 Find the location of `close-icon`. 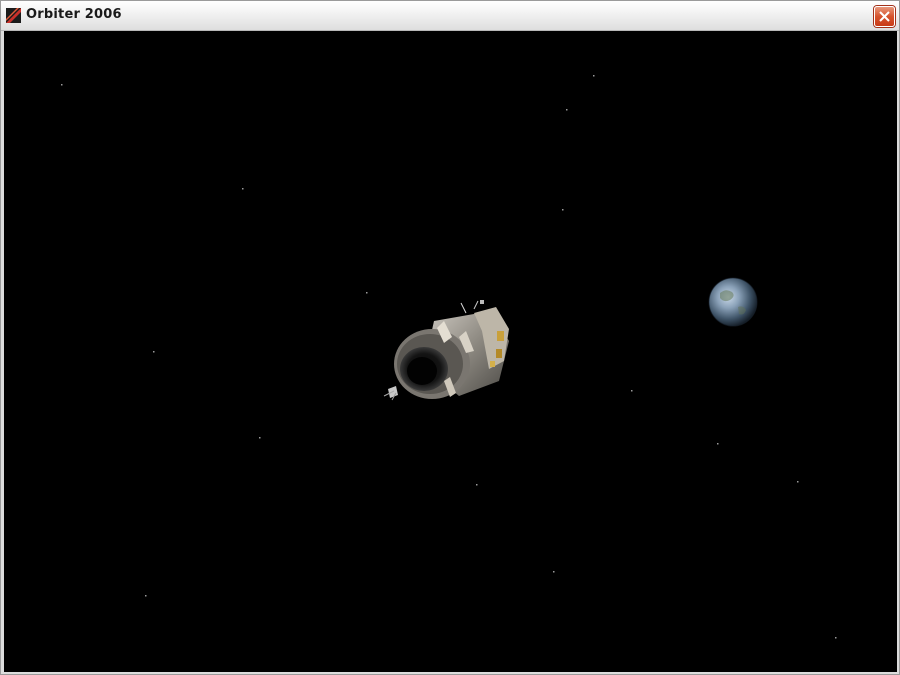

close-icon is located at coordinates (884, 16).